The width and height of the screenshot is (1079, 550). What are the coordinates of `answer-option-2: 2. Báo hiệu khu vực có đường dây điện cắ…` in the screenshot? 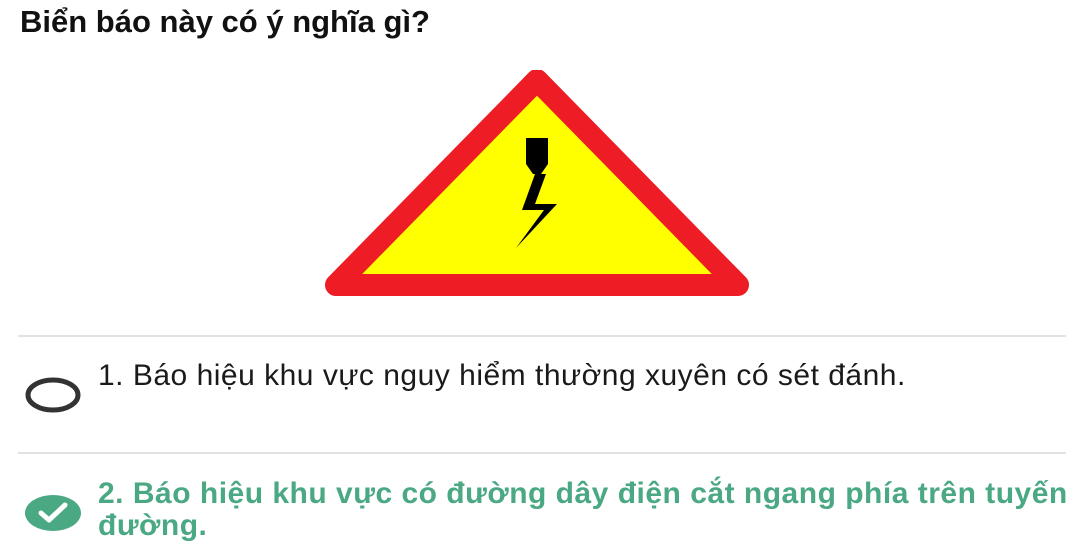 It's located at (545, 513).